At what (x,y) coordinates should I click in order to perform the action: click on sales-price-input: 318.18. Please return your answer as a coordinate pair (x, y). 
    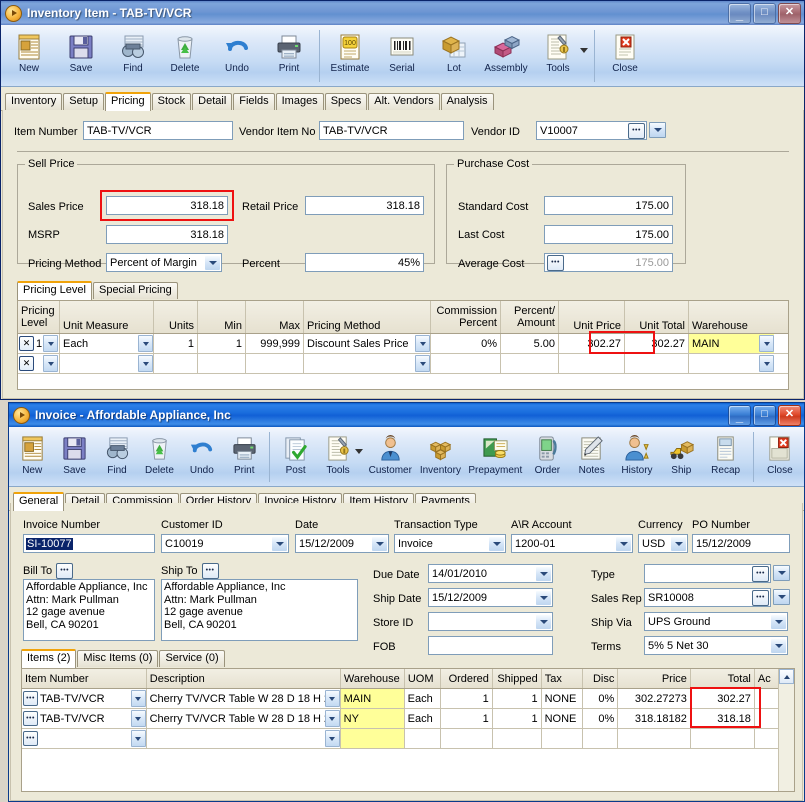
    Looking at the image, I should click on (167, 205).